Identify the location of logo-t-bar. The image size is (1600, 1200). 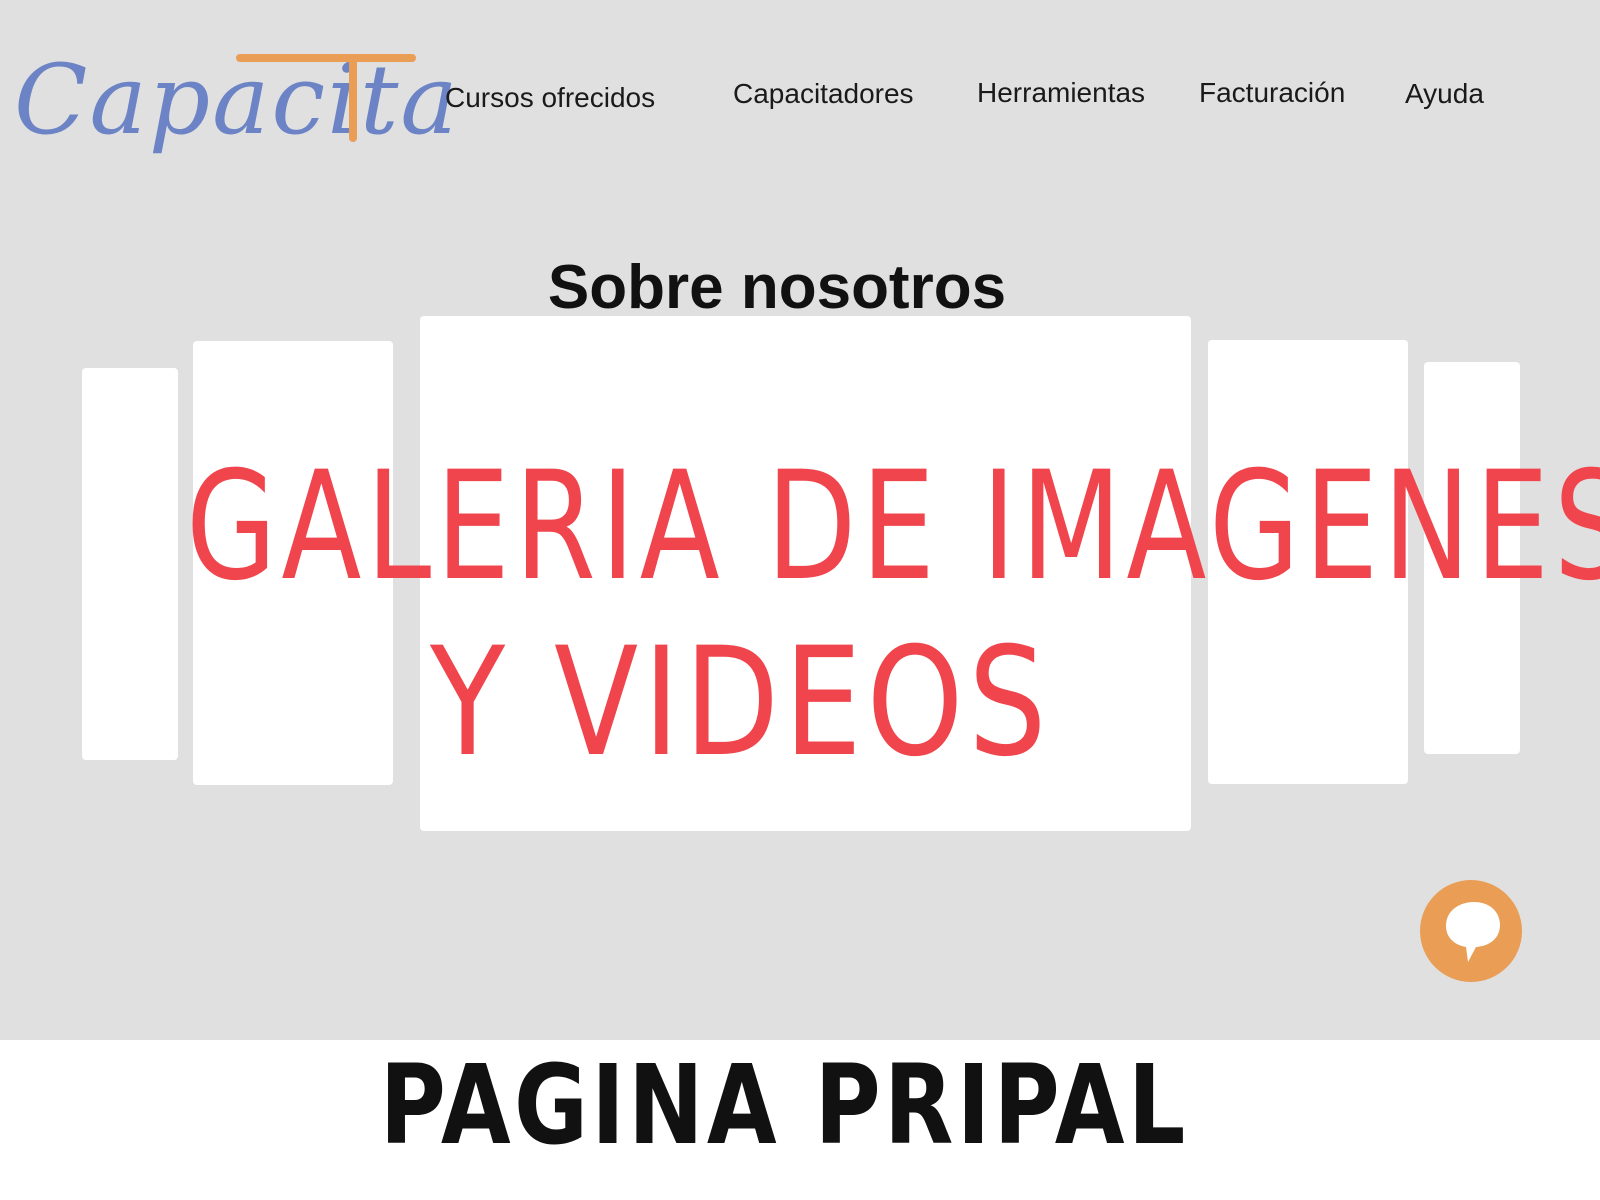
(326, 58).